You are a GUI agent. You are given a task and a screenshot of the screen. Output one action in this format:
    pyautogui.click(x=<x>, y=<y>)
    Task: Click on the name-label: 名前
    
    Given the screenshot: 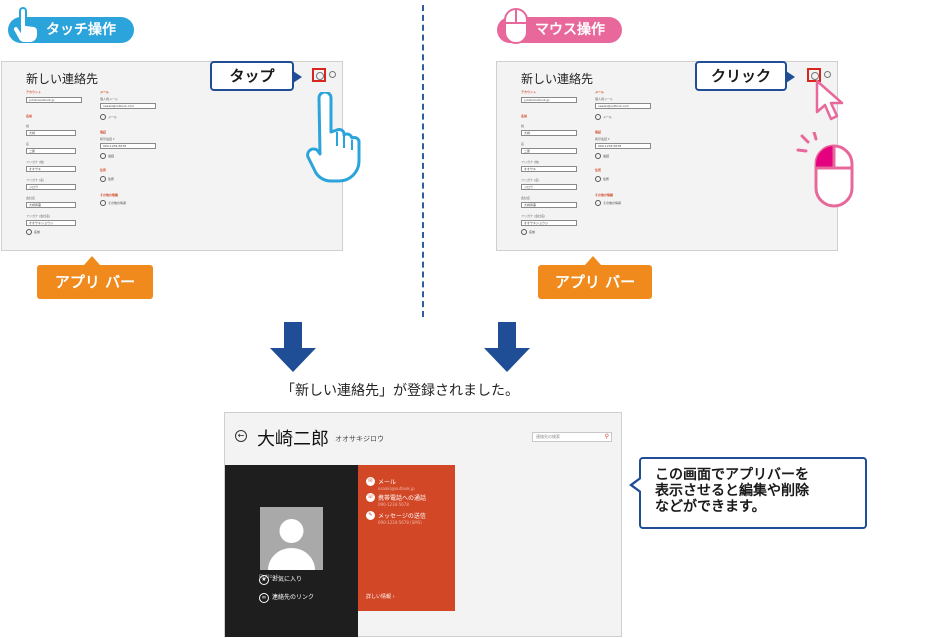 What is the action you would take?
    pyautogui.click(x=524, y=116)
    